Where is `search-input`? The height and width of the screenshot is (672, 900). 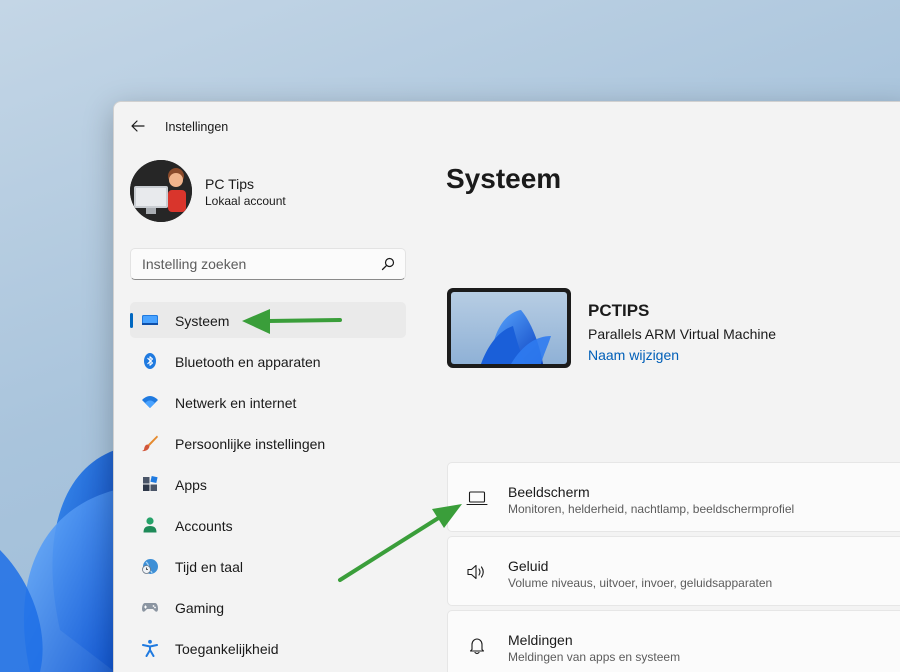 search-input is located at coordinates (268, 264).